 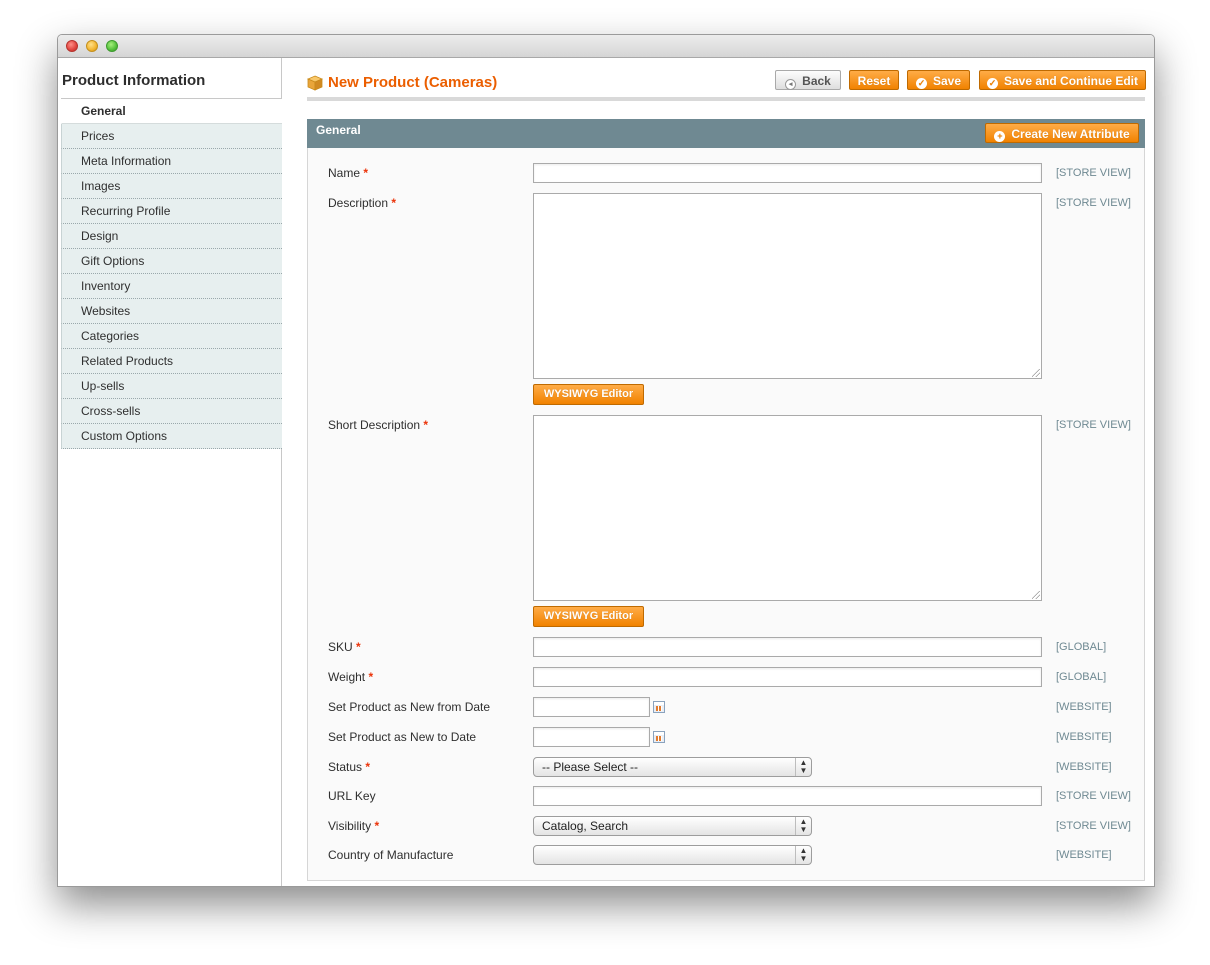 What do you see at coordinates (672, 826) in the screenshot?
I see `visibility-select: Catalog, Search ▲ ▼` at bounding box center [672, 826].